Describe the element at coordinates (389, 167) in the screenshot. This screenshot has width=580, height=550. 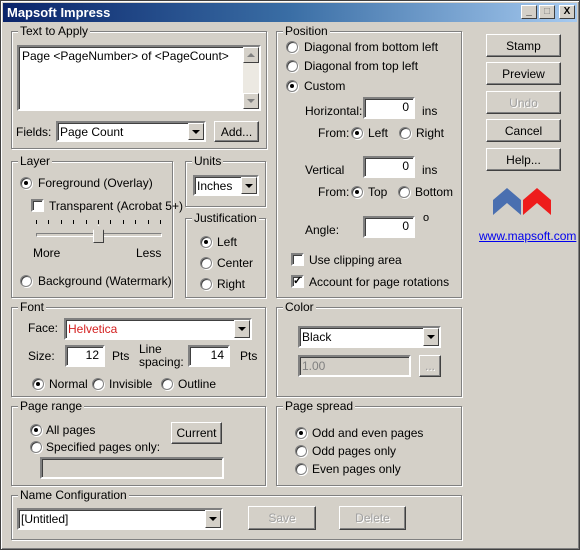
I see `vertical-input: 0` at that location.